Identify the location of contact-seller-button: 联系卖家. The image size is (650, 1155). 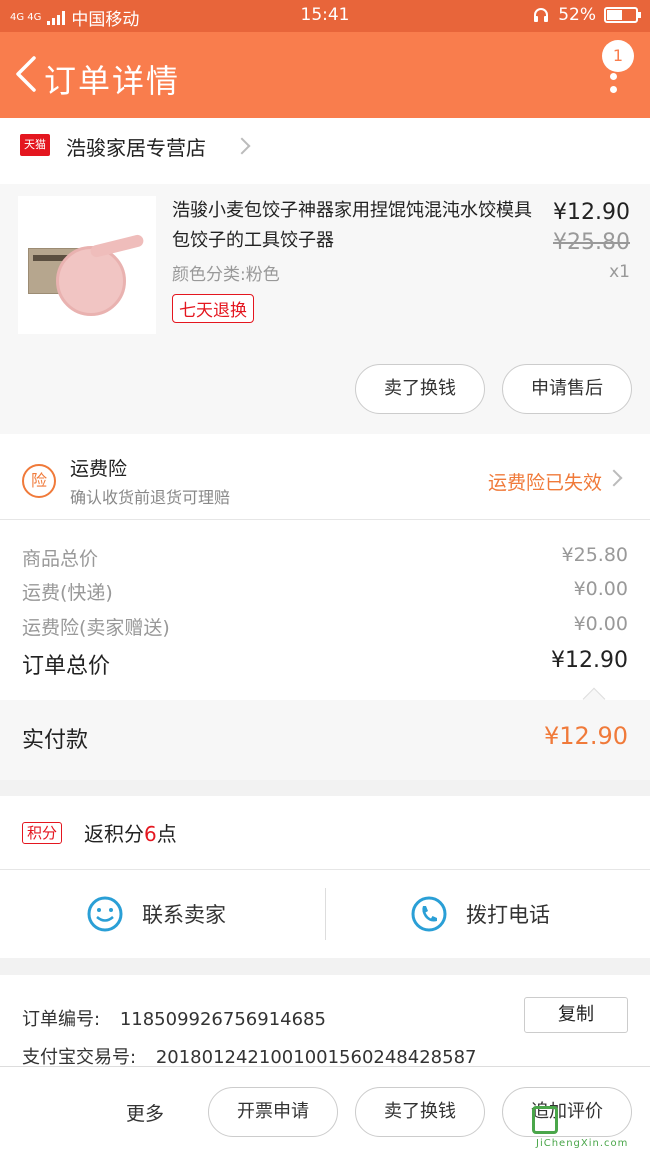
(156, 914).